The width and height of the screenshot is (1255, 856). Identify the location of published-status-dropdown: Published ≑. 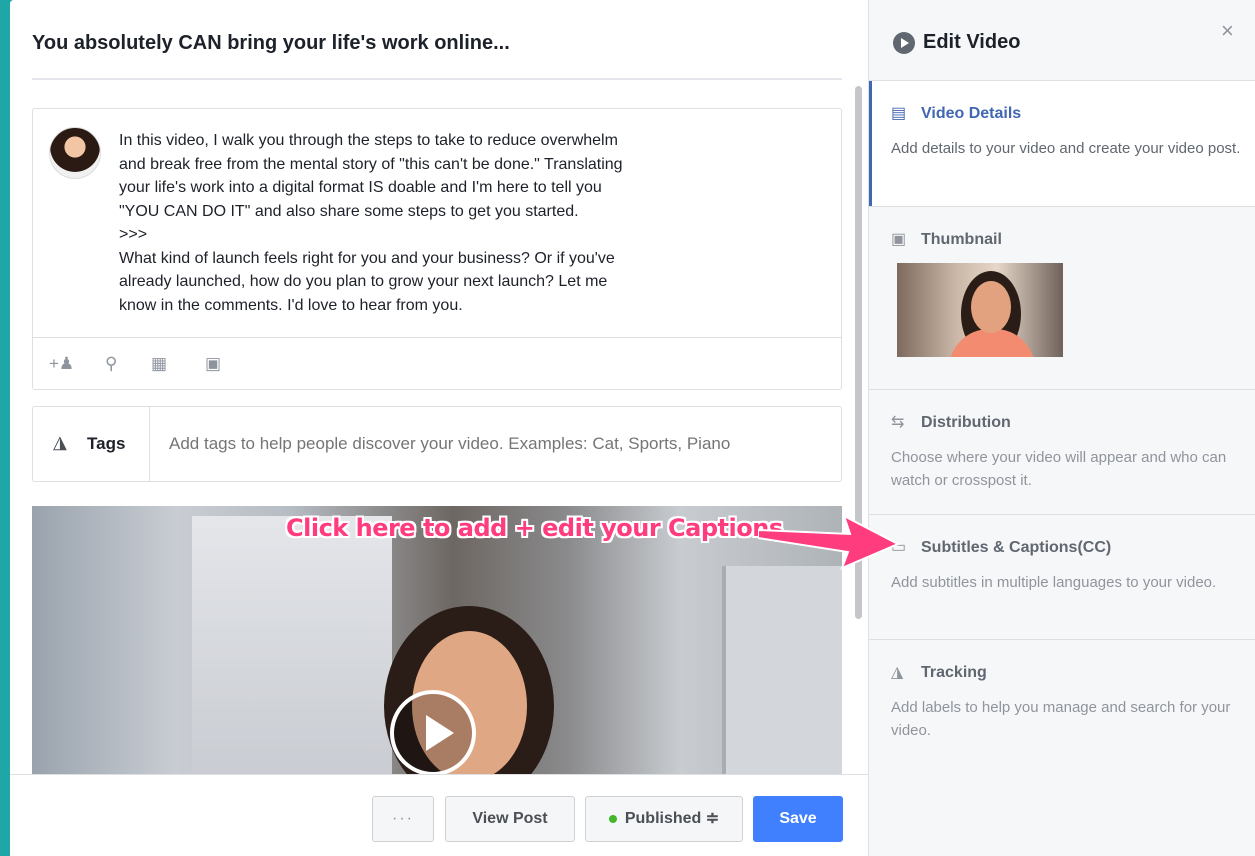
(664, 819).